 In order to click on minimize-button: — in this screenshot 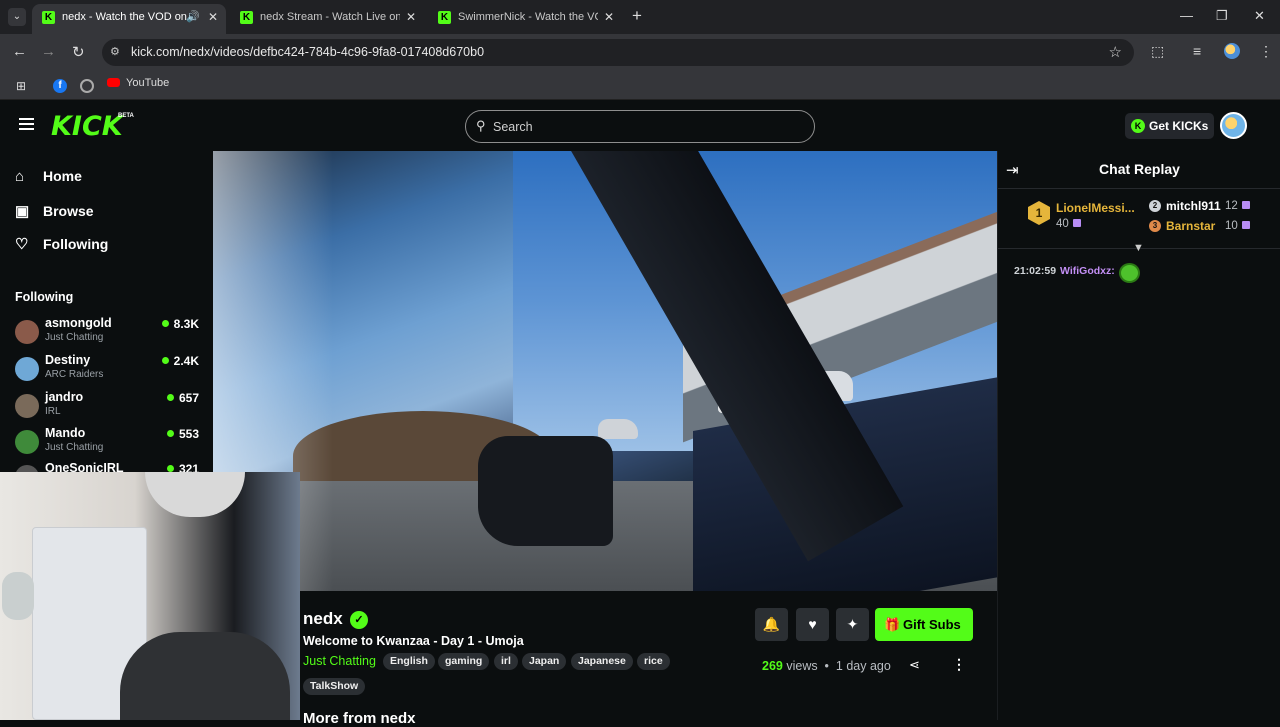, I will do `click(1186, 15)`.